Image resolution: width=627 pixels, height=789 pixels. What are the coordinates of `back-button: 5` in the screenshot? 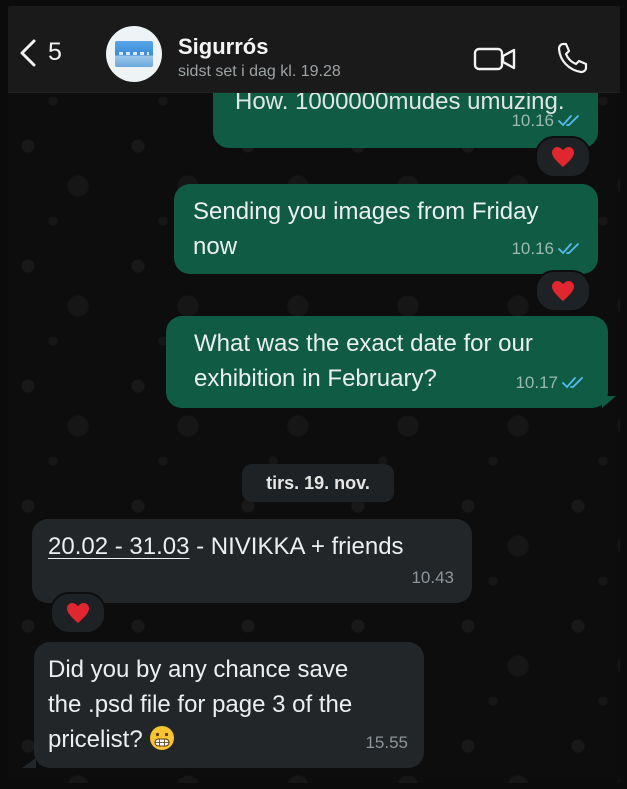 It's located at (40, 52).